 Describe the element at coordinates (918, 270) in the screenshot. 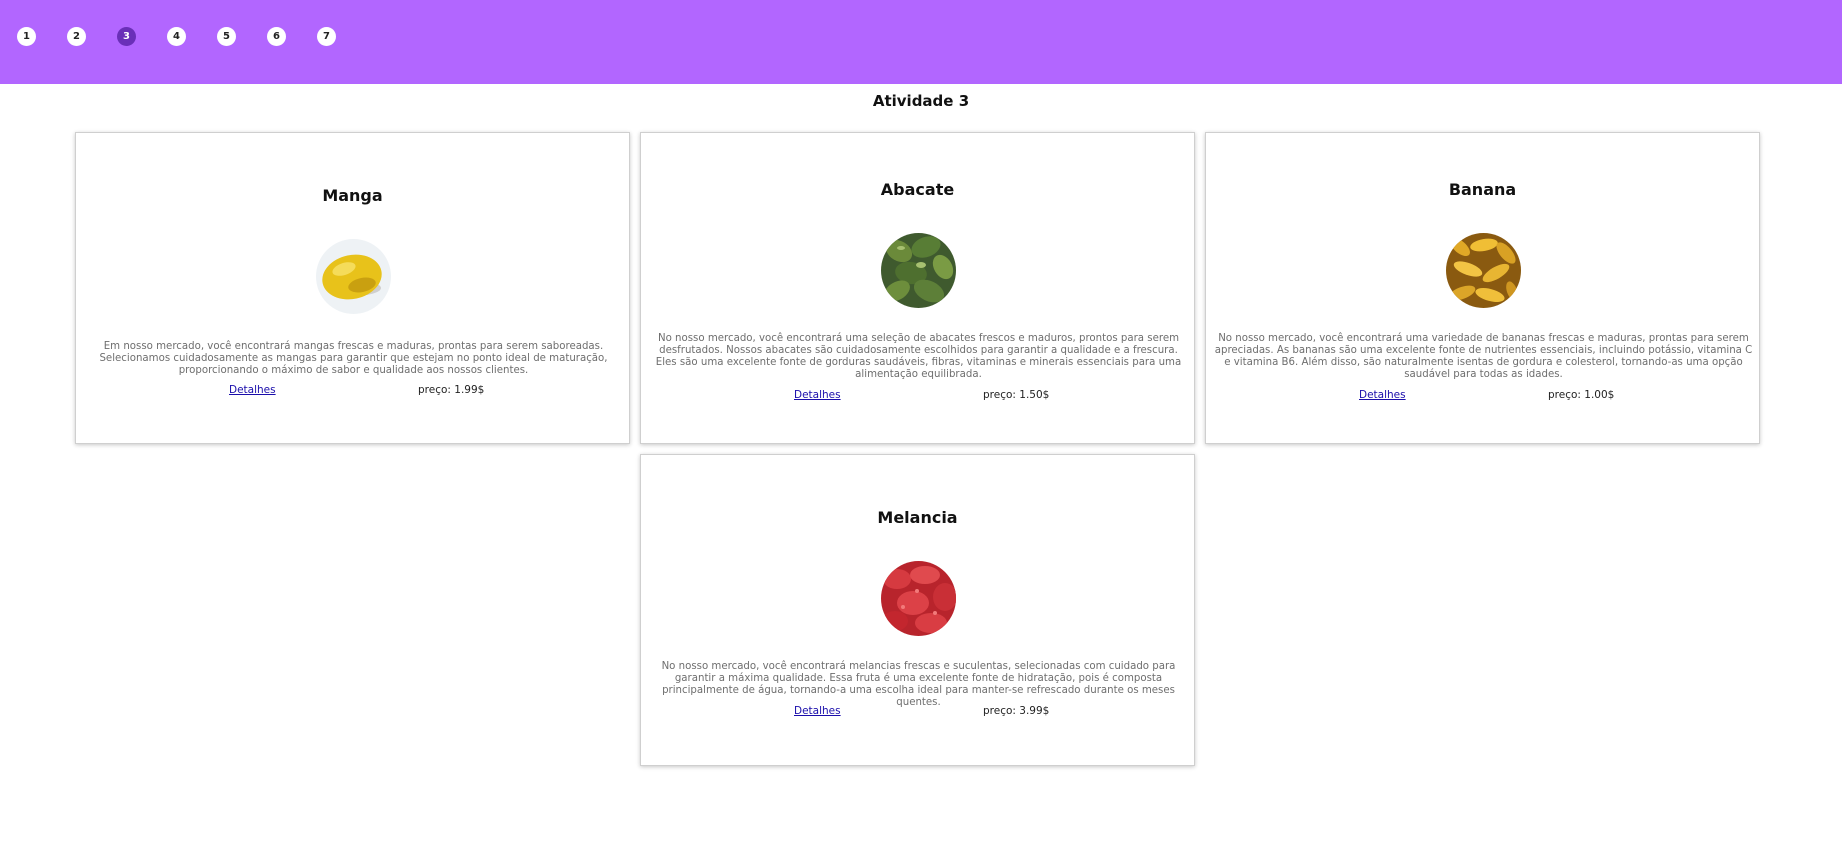

I see `avocado-image` at that location.